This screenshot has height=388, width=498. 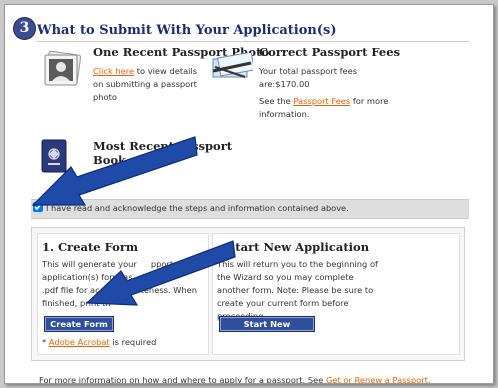 I want to click on adobe-note-text: is required, so click(x=134, y=342).